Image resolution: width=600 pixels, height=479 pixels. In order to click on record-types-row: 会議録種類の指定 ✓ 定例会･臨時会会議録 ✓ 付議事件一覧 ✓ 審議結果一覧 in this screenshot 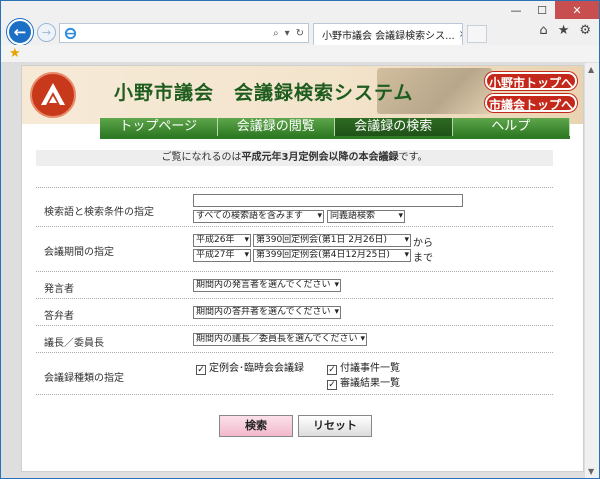, I will do `click(294, 373)`.